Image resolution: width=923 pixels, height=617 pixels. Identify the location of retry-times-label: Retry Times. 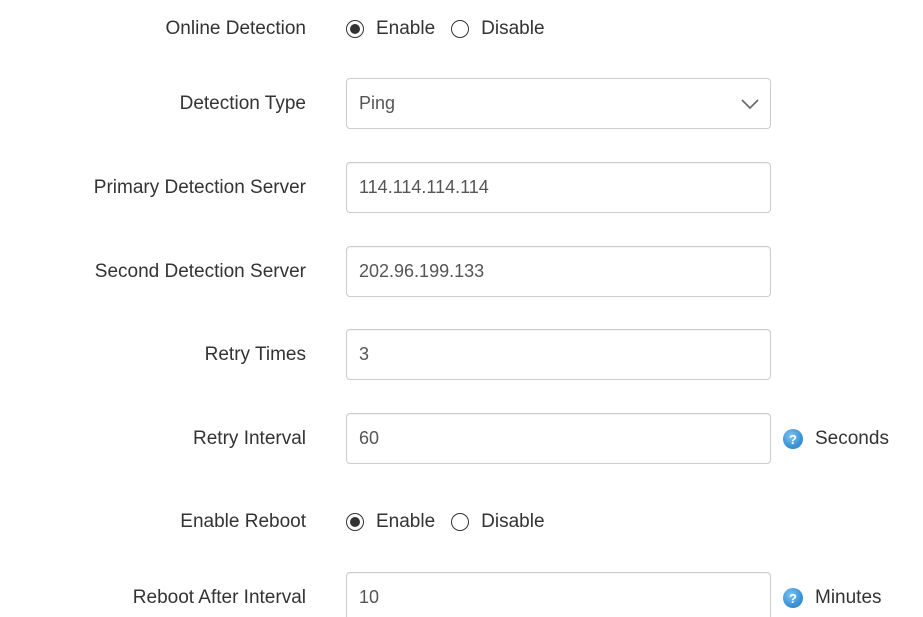
(255, 354).